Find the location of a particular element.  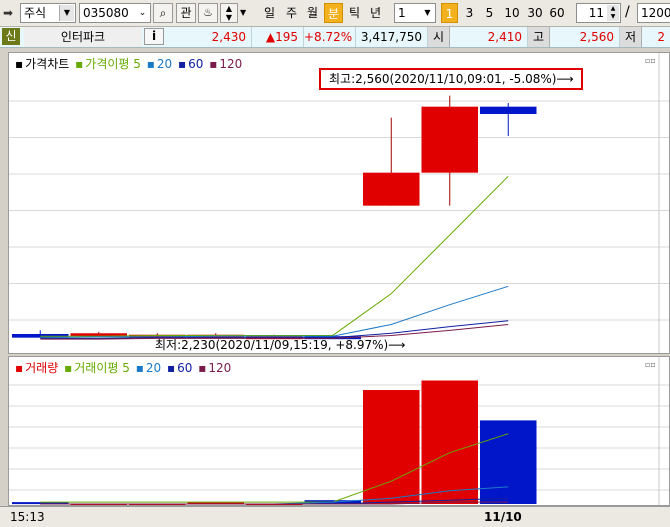

chevron-down-icon: ⌄ is located at coordinates (142, 13).